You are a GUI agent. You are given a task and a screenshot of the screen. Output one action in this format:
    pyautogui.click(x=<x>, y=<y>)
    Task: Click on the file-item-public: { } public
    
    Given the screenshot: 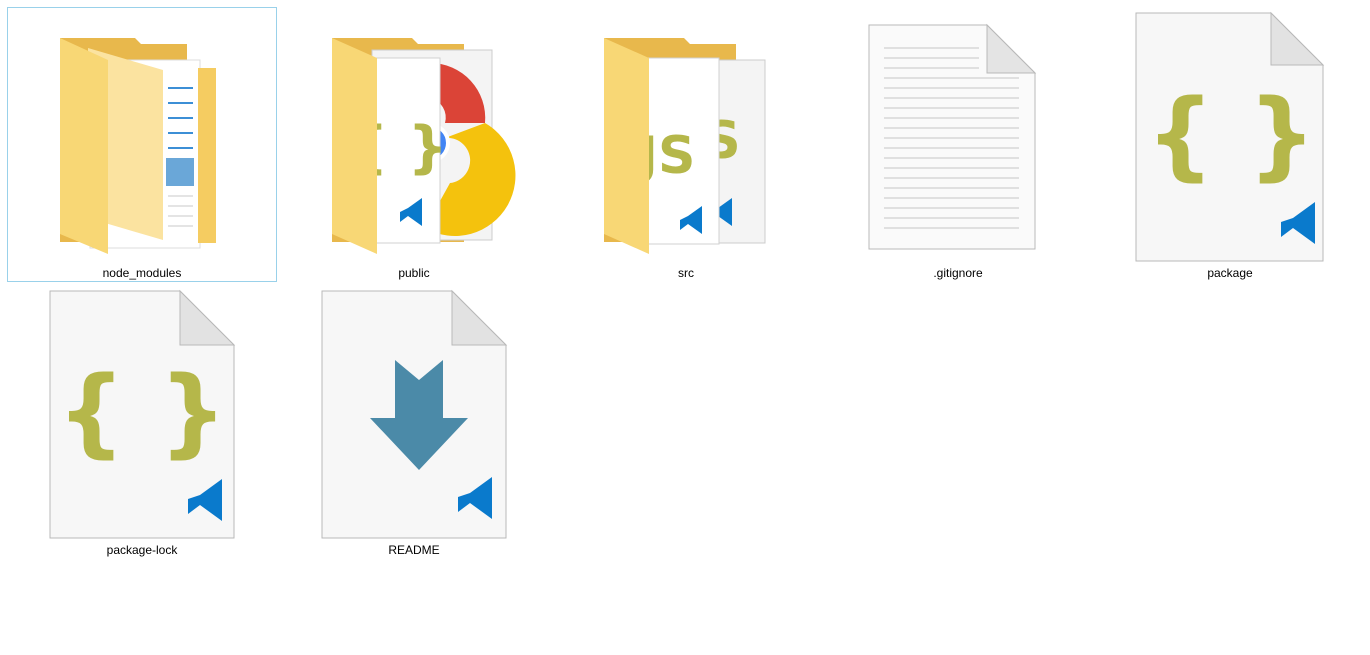 What is the action you would take?
    pyautogui.click(x=414, y=144)
    